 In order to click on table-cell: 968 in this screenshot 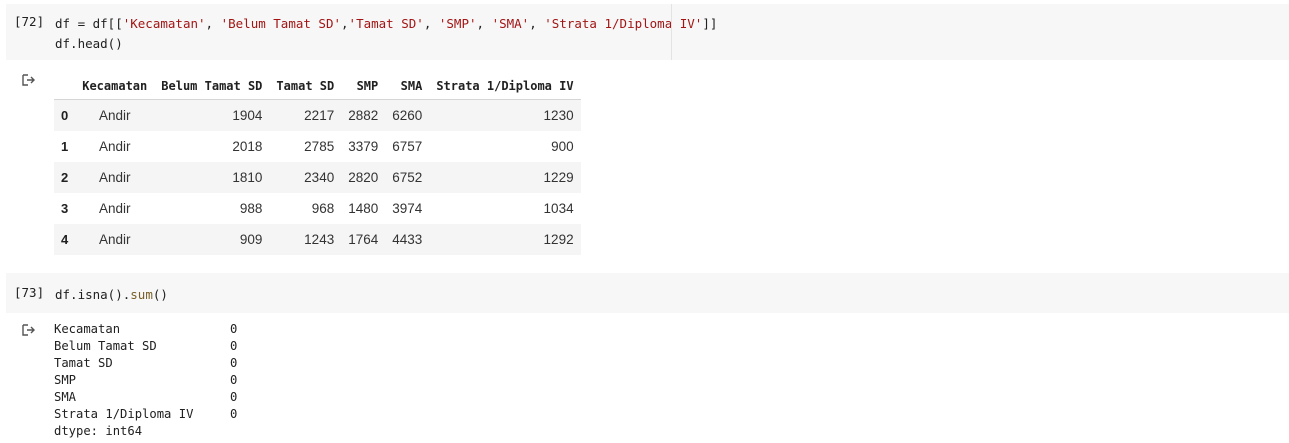, I will do `click(323, 208)`.